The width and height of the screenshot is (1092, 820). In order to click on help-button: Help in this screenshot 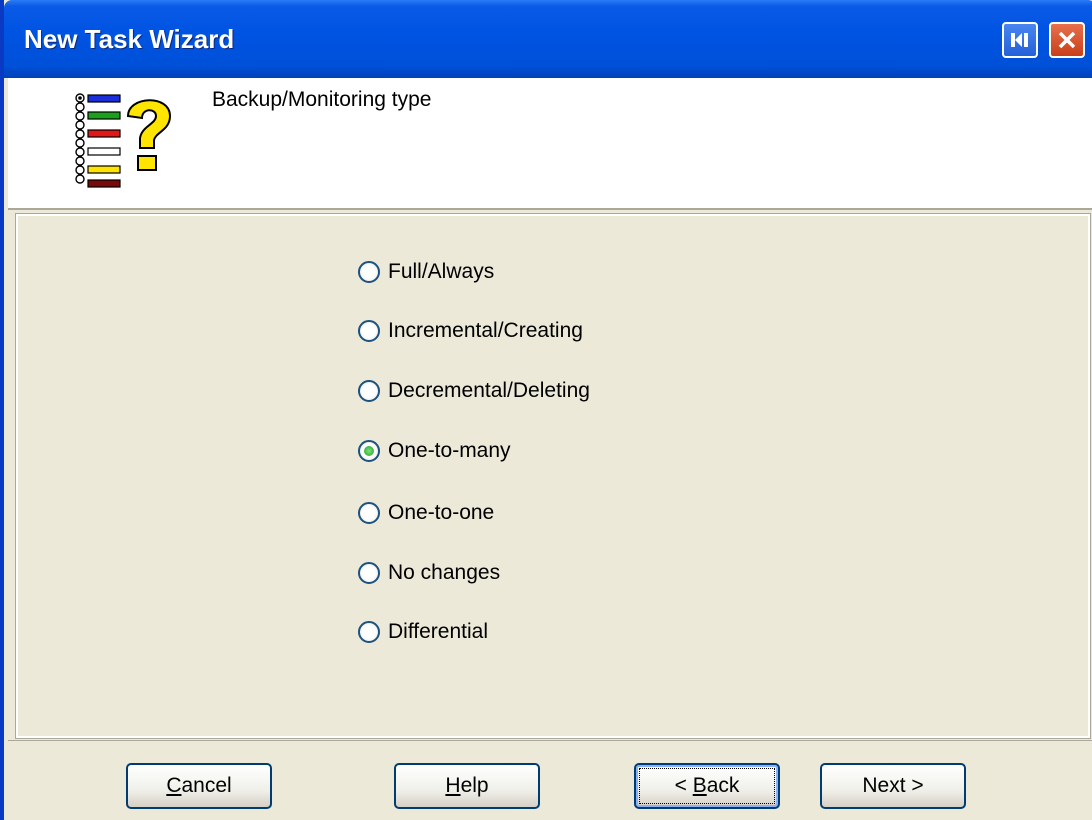, I will do `click(467, 786)`.